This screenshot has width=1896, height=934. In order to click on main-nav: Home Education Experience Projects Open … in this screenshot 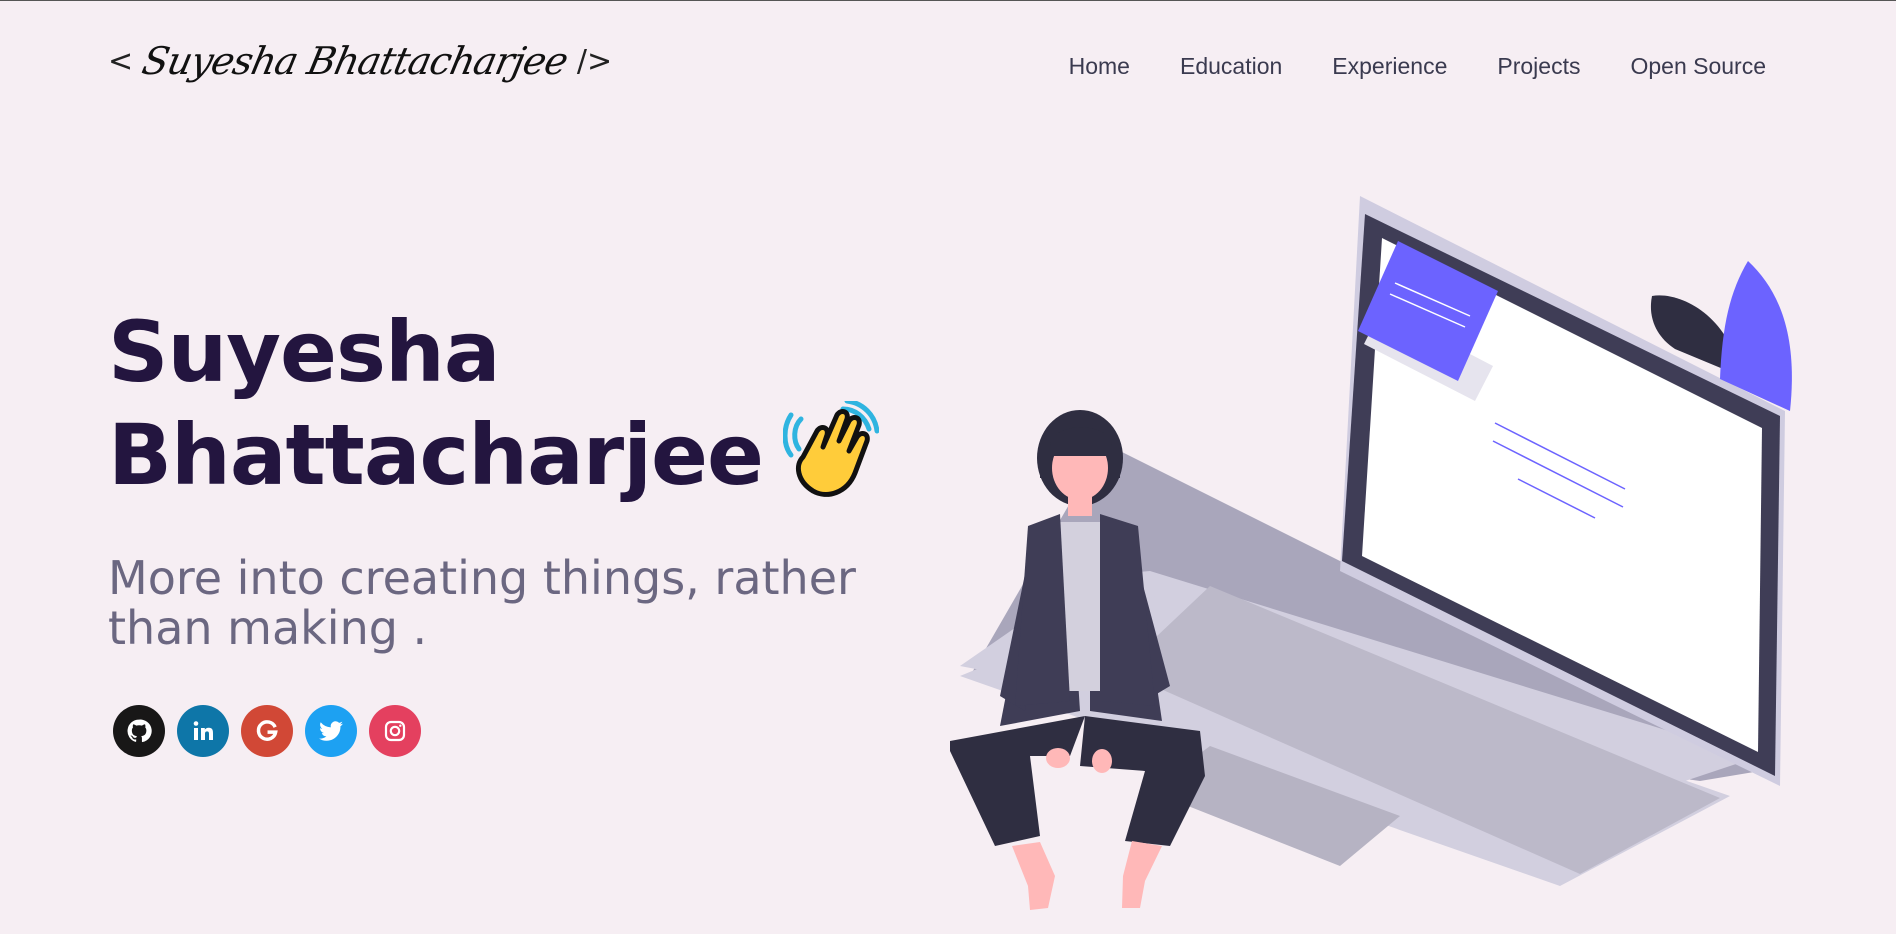, I will do `click(1417, 66)`.